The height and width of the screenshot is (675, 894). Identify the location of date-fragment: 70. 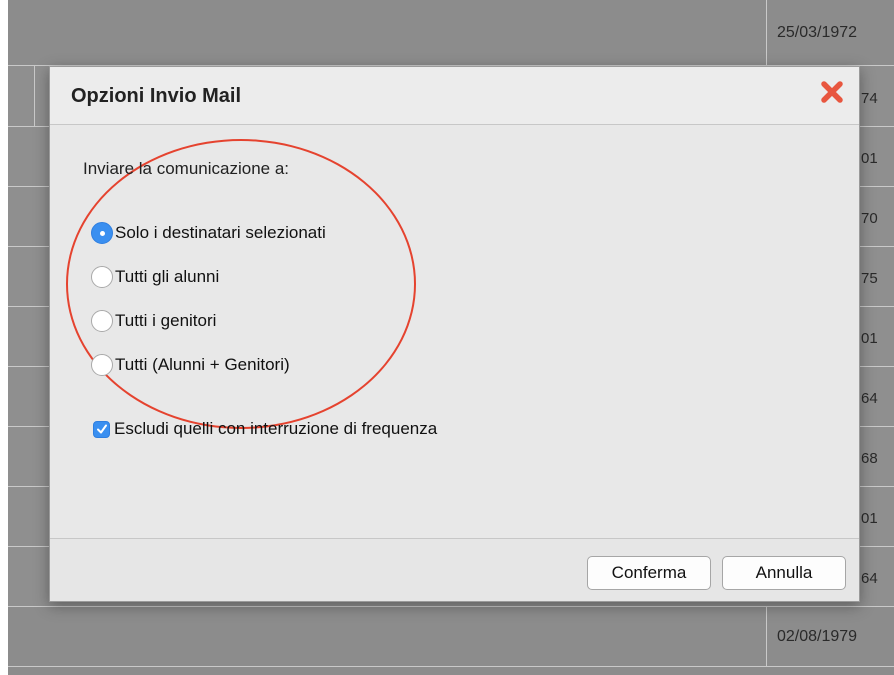
(869, 218).